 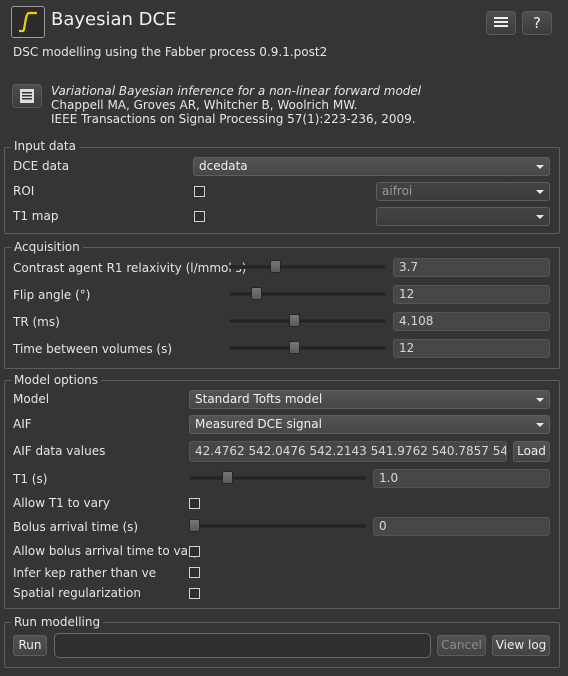 What do you see at coordinates (107, 551) in the screenshot?
I see `allow-bolus-vary-label: Allow bolus arrival time to vary` at bounding box center [107, 551].